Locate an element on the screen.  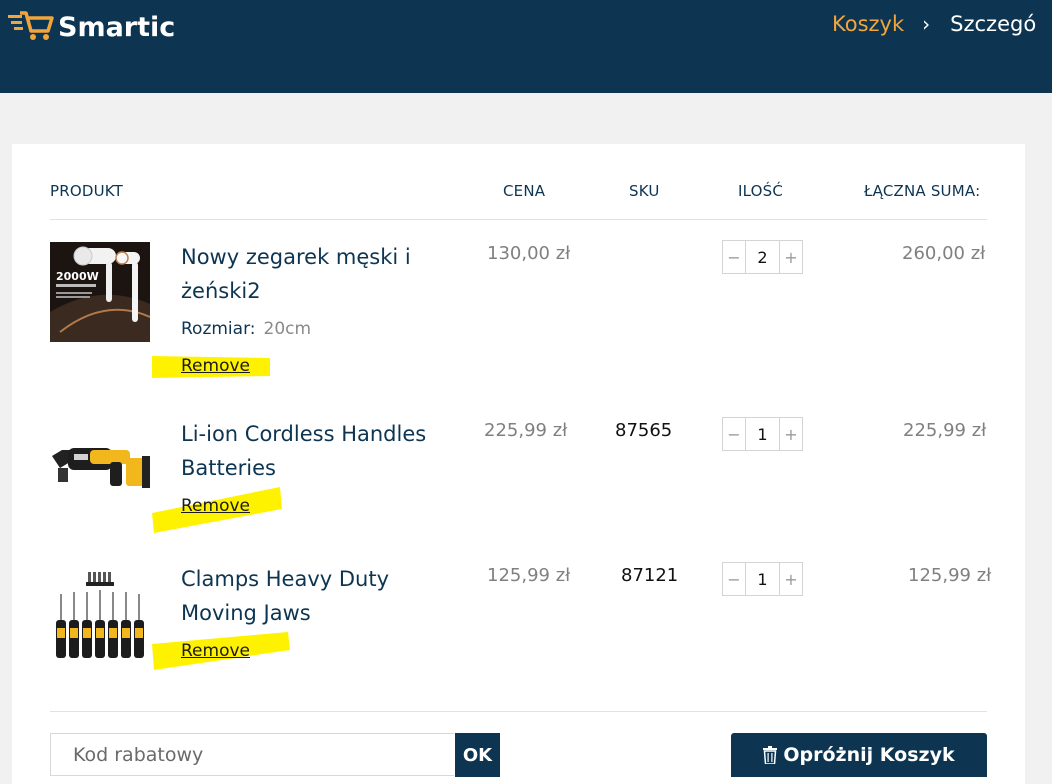
attribute-value: 20cm is located at coordinates (287, 329).